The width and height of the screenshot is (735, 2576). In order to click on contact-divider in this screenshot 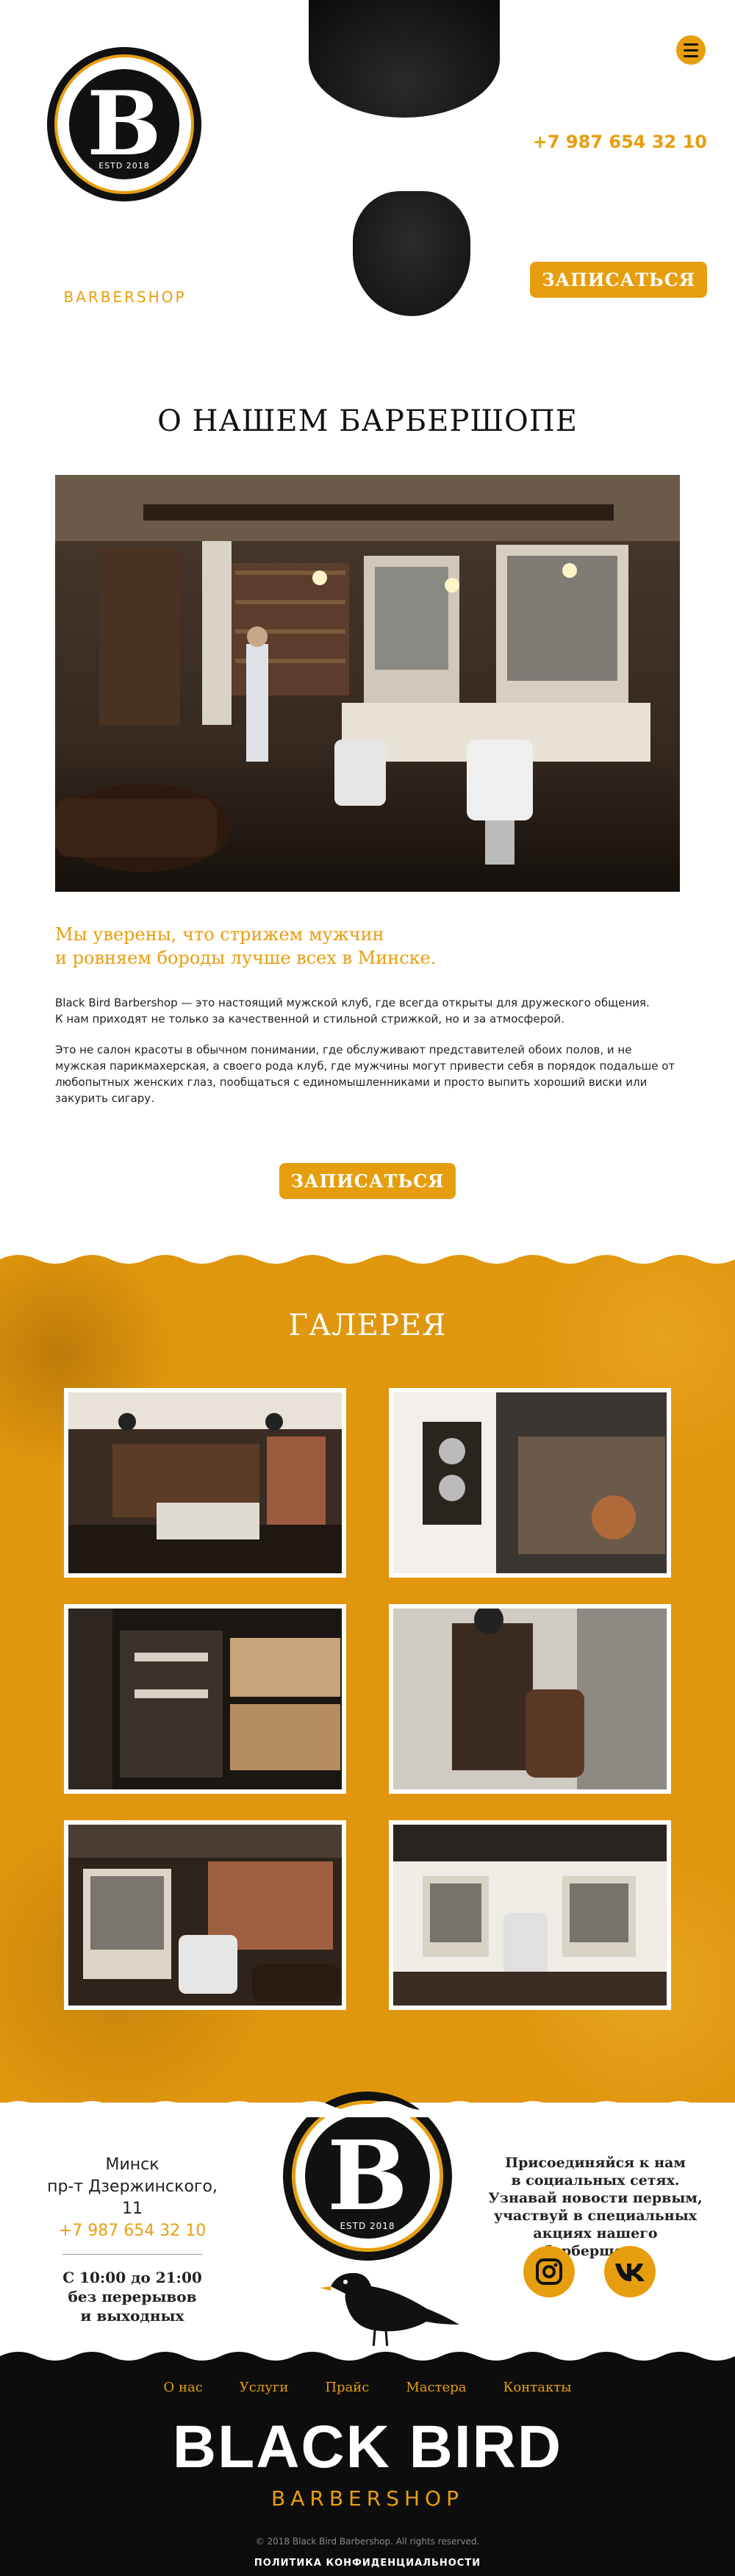, I will do `click(132, 2254)`.